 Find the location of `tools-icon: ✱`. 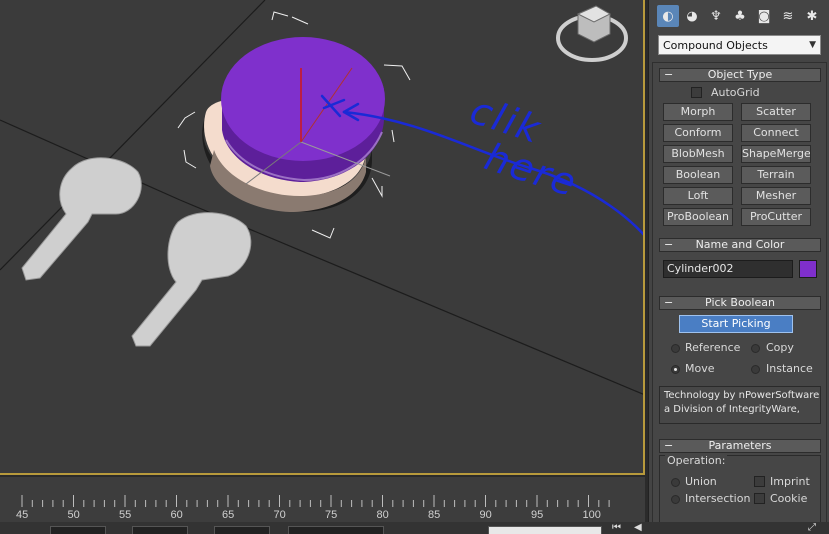

tools-icon: ✱ is located at coordinates (812, 16).